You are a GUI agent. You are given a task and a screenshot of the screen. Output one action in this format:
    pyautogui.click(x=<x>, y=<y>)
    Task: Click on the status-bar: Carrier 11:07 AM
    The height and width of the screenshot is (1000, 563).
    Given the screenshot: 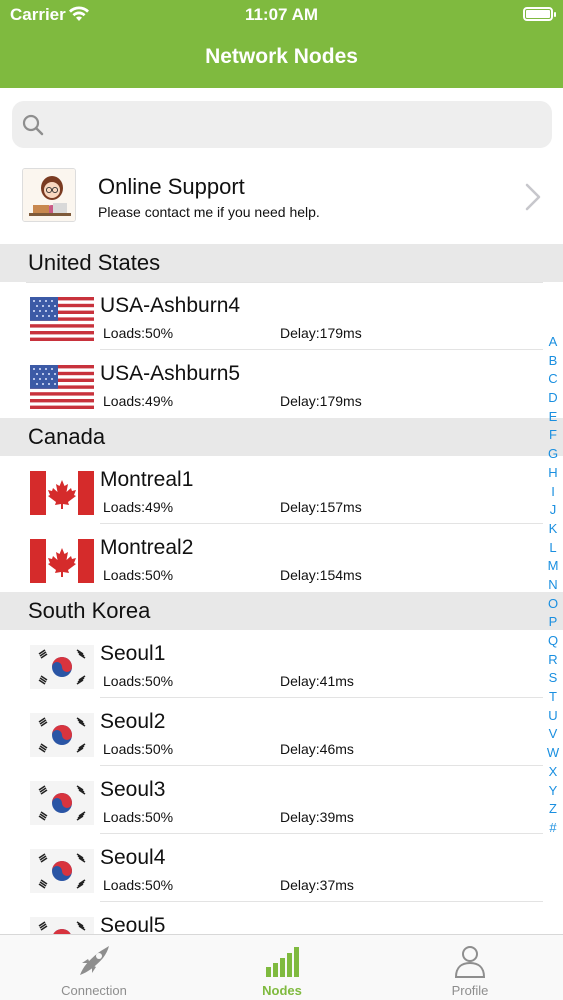 What is the action you would take?
    pyautogui.click(x=281, y=16)
    